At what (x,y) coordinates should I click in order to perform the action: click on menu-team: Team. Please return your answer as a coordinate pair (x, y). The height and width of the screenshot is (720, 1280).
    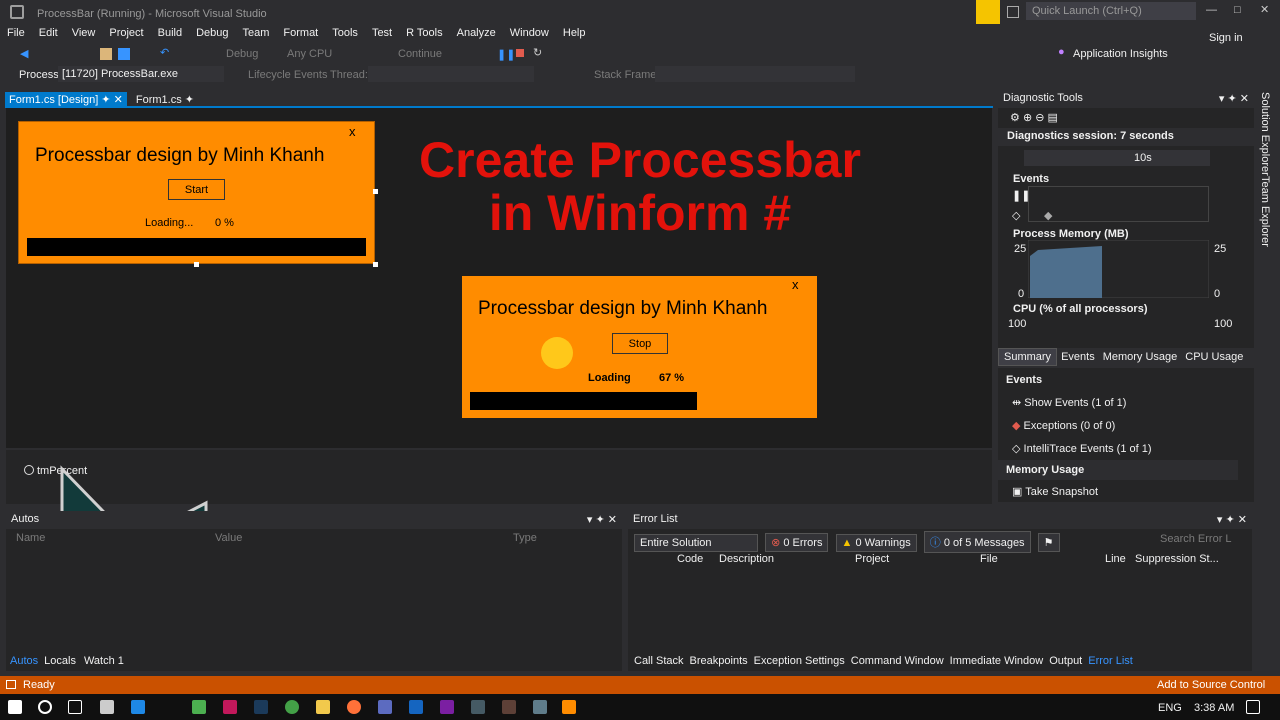
    Looking at the image, I should click on (256, 31).